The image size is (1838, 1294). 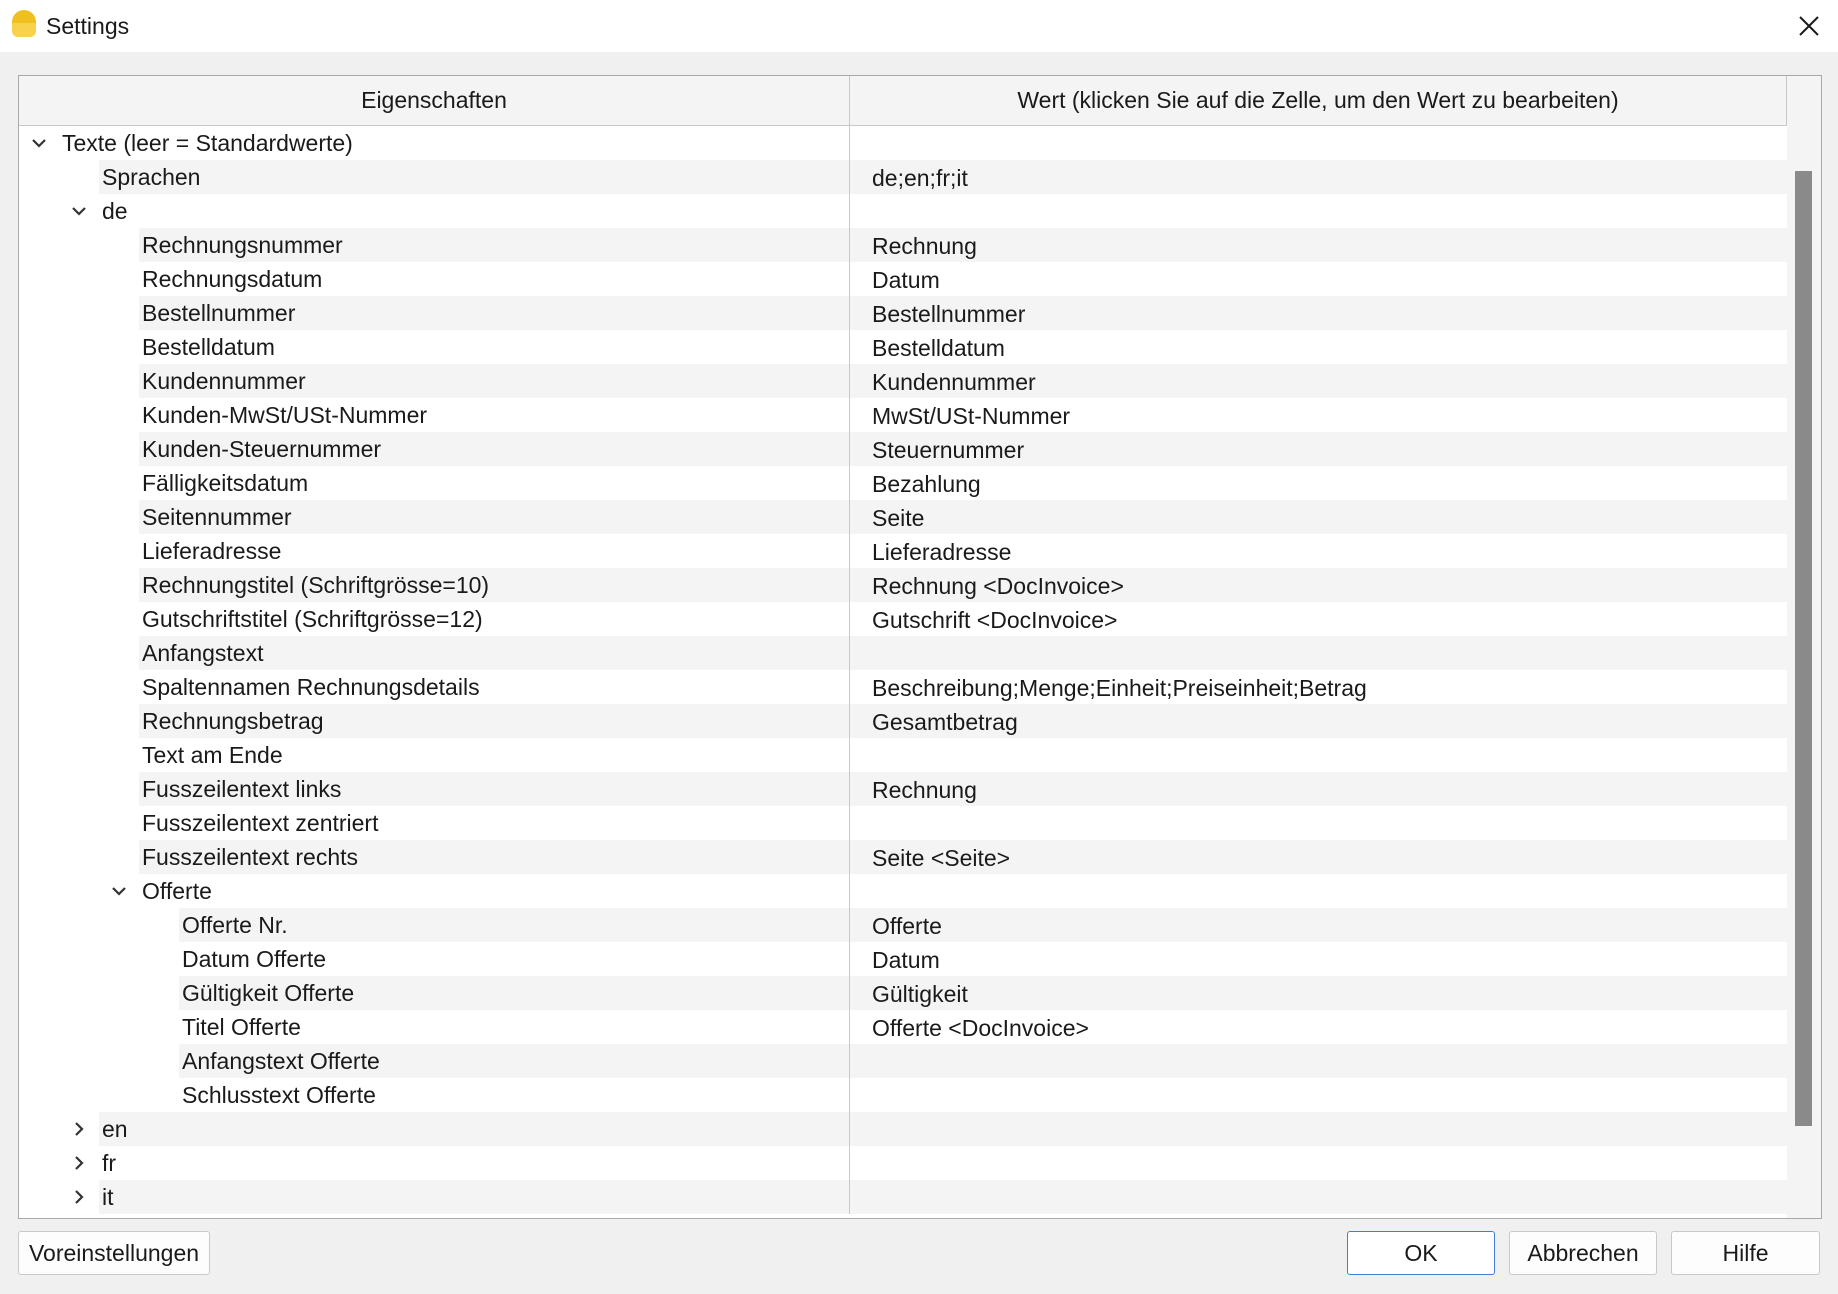 I want to click on value-cell: Offerte, so click(x=1318, y=925).